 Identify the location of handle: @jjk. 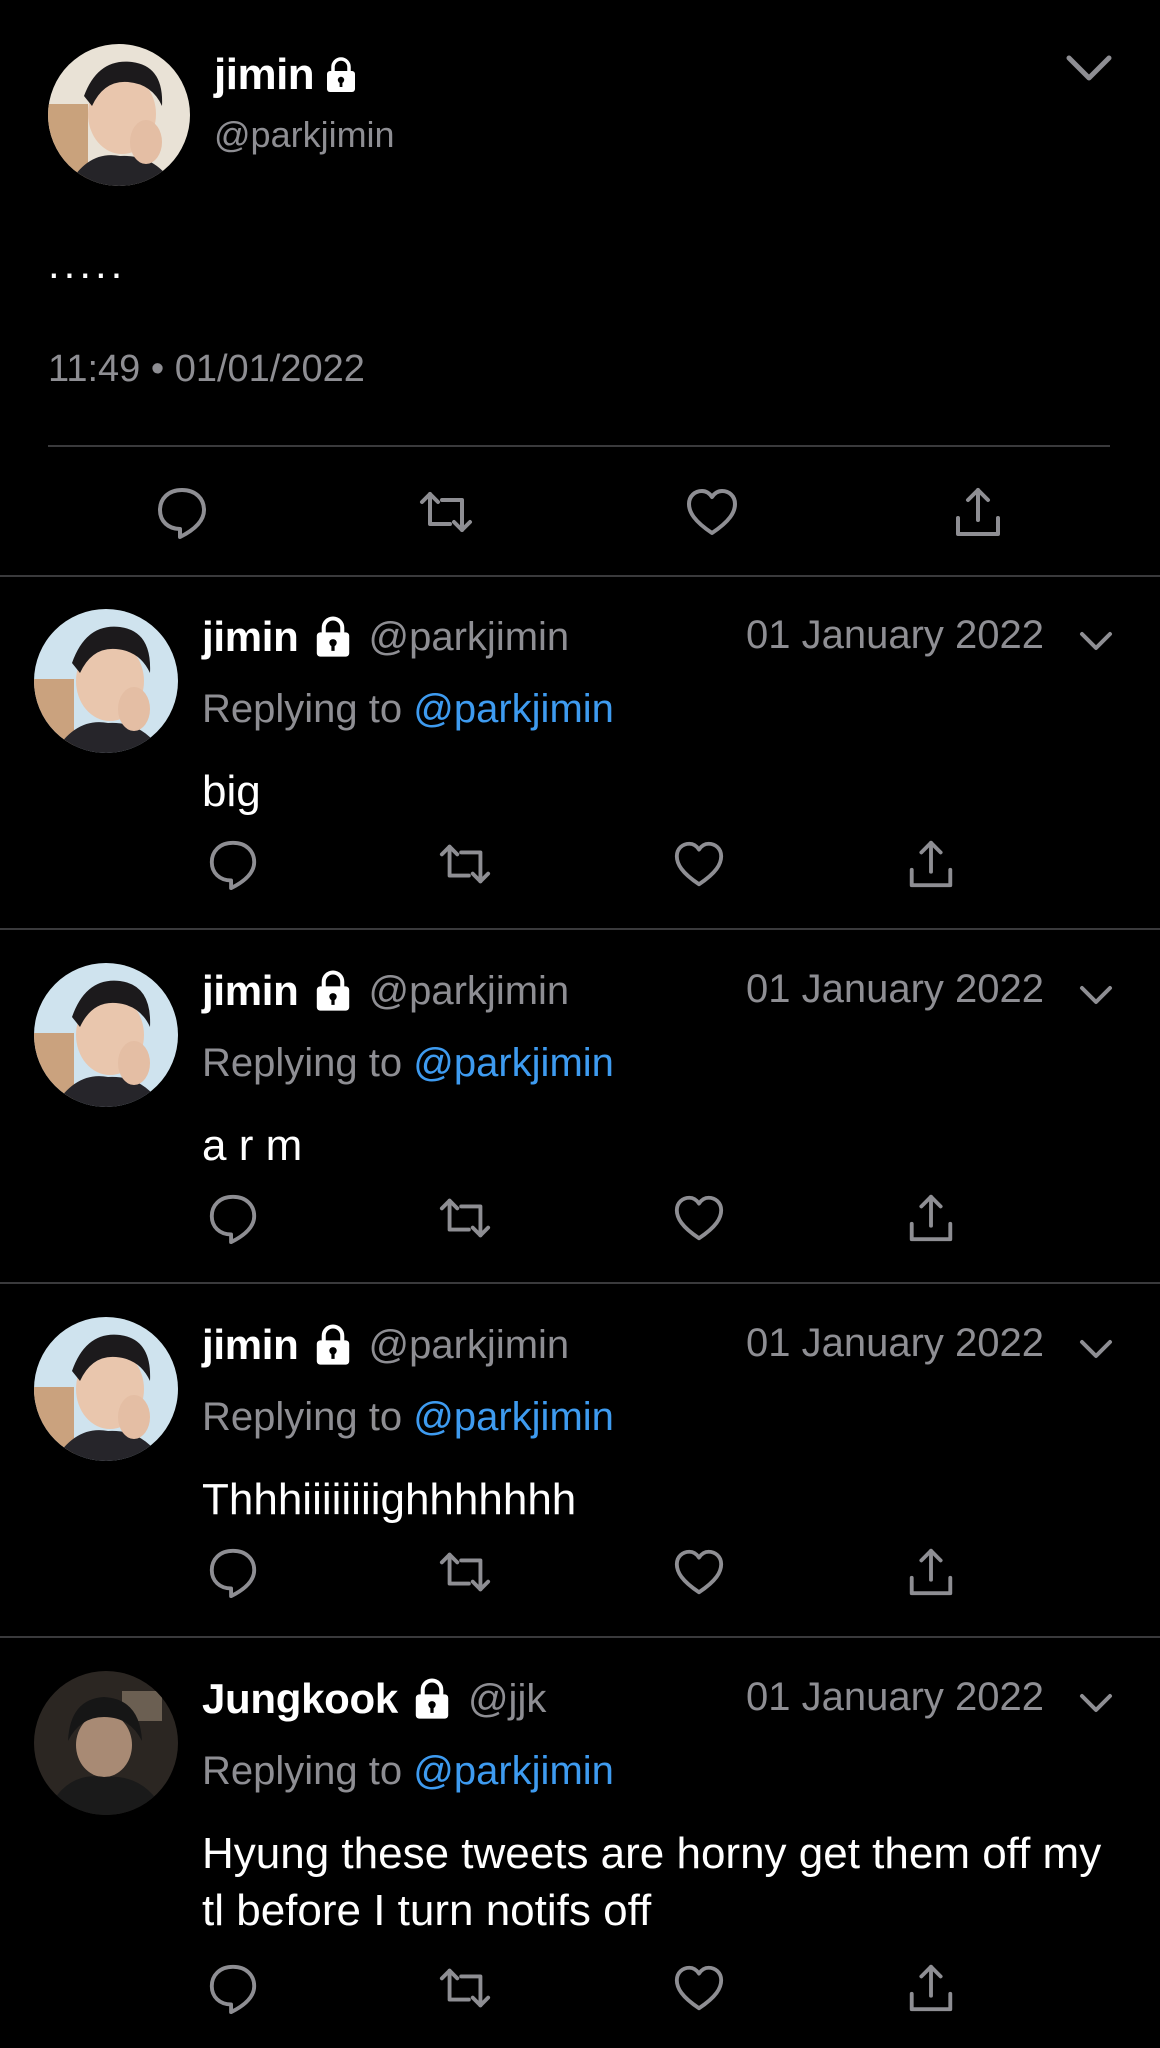
(507, 1699).